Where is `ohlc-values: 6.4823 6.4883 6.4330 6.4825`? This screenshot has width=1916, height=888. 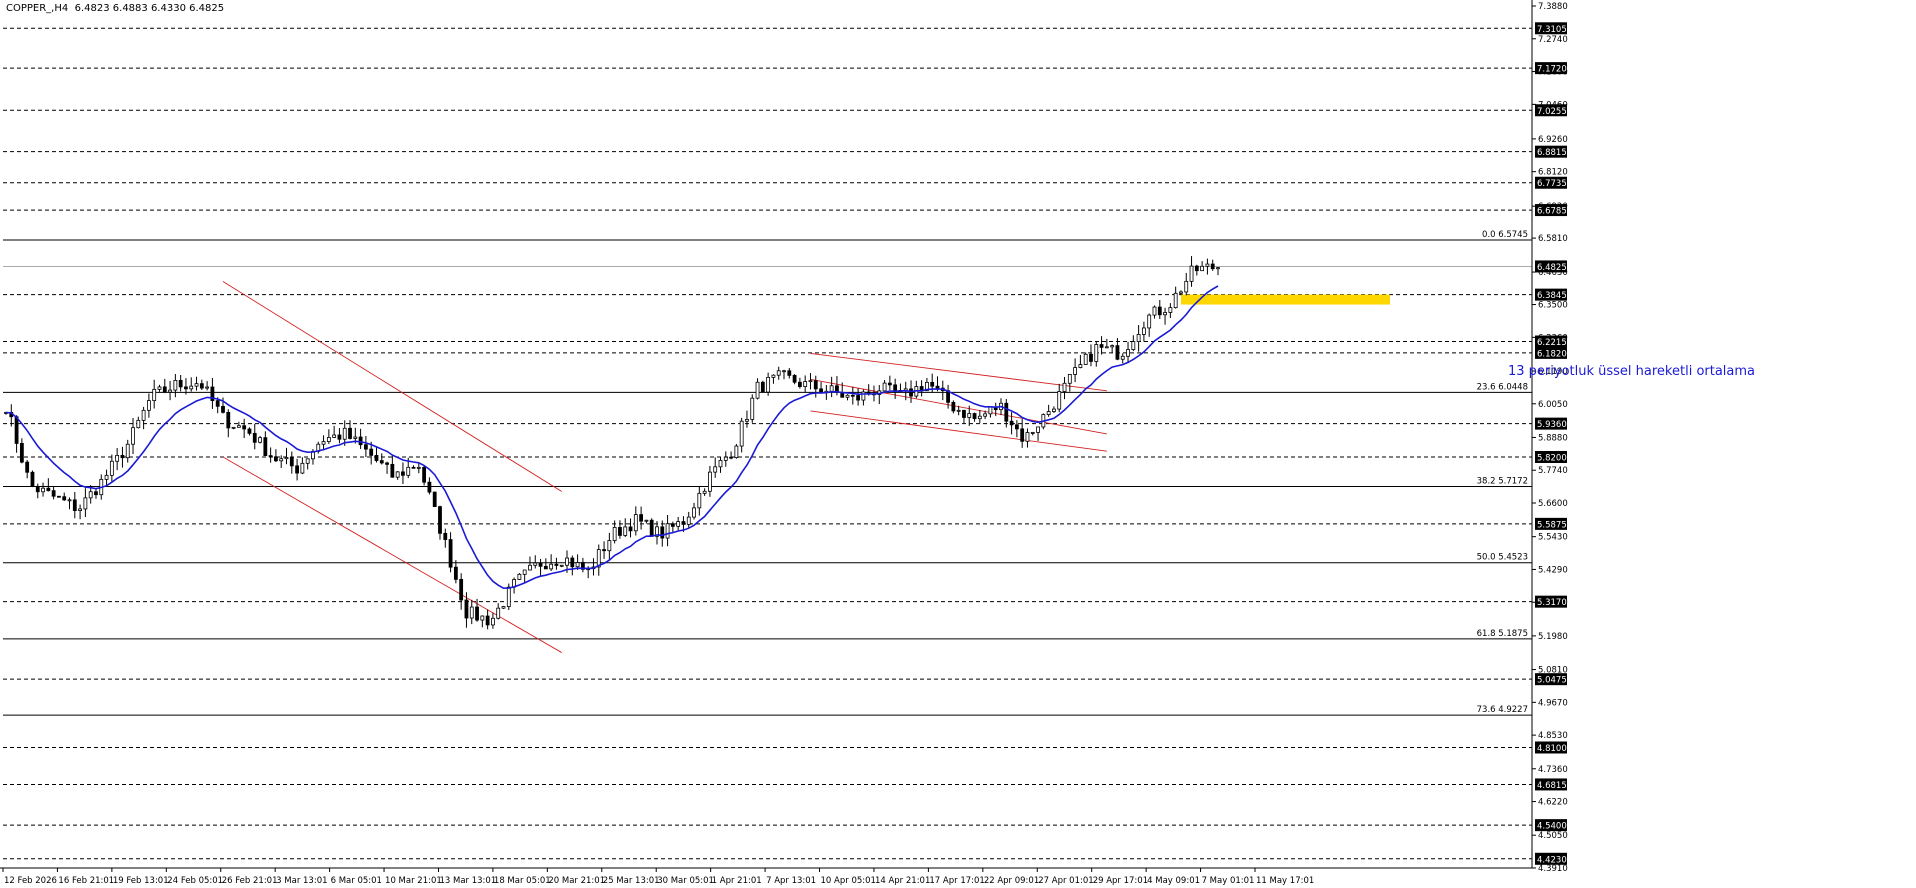
ohlc-values: 6.4823 6.4883 6.4330 6.4825 is located at coordinates (149, 8).